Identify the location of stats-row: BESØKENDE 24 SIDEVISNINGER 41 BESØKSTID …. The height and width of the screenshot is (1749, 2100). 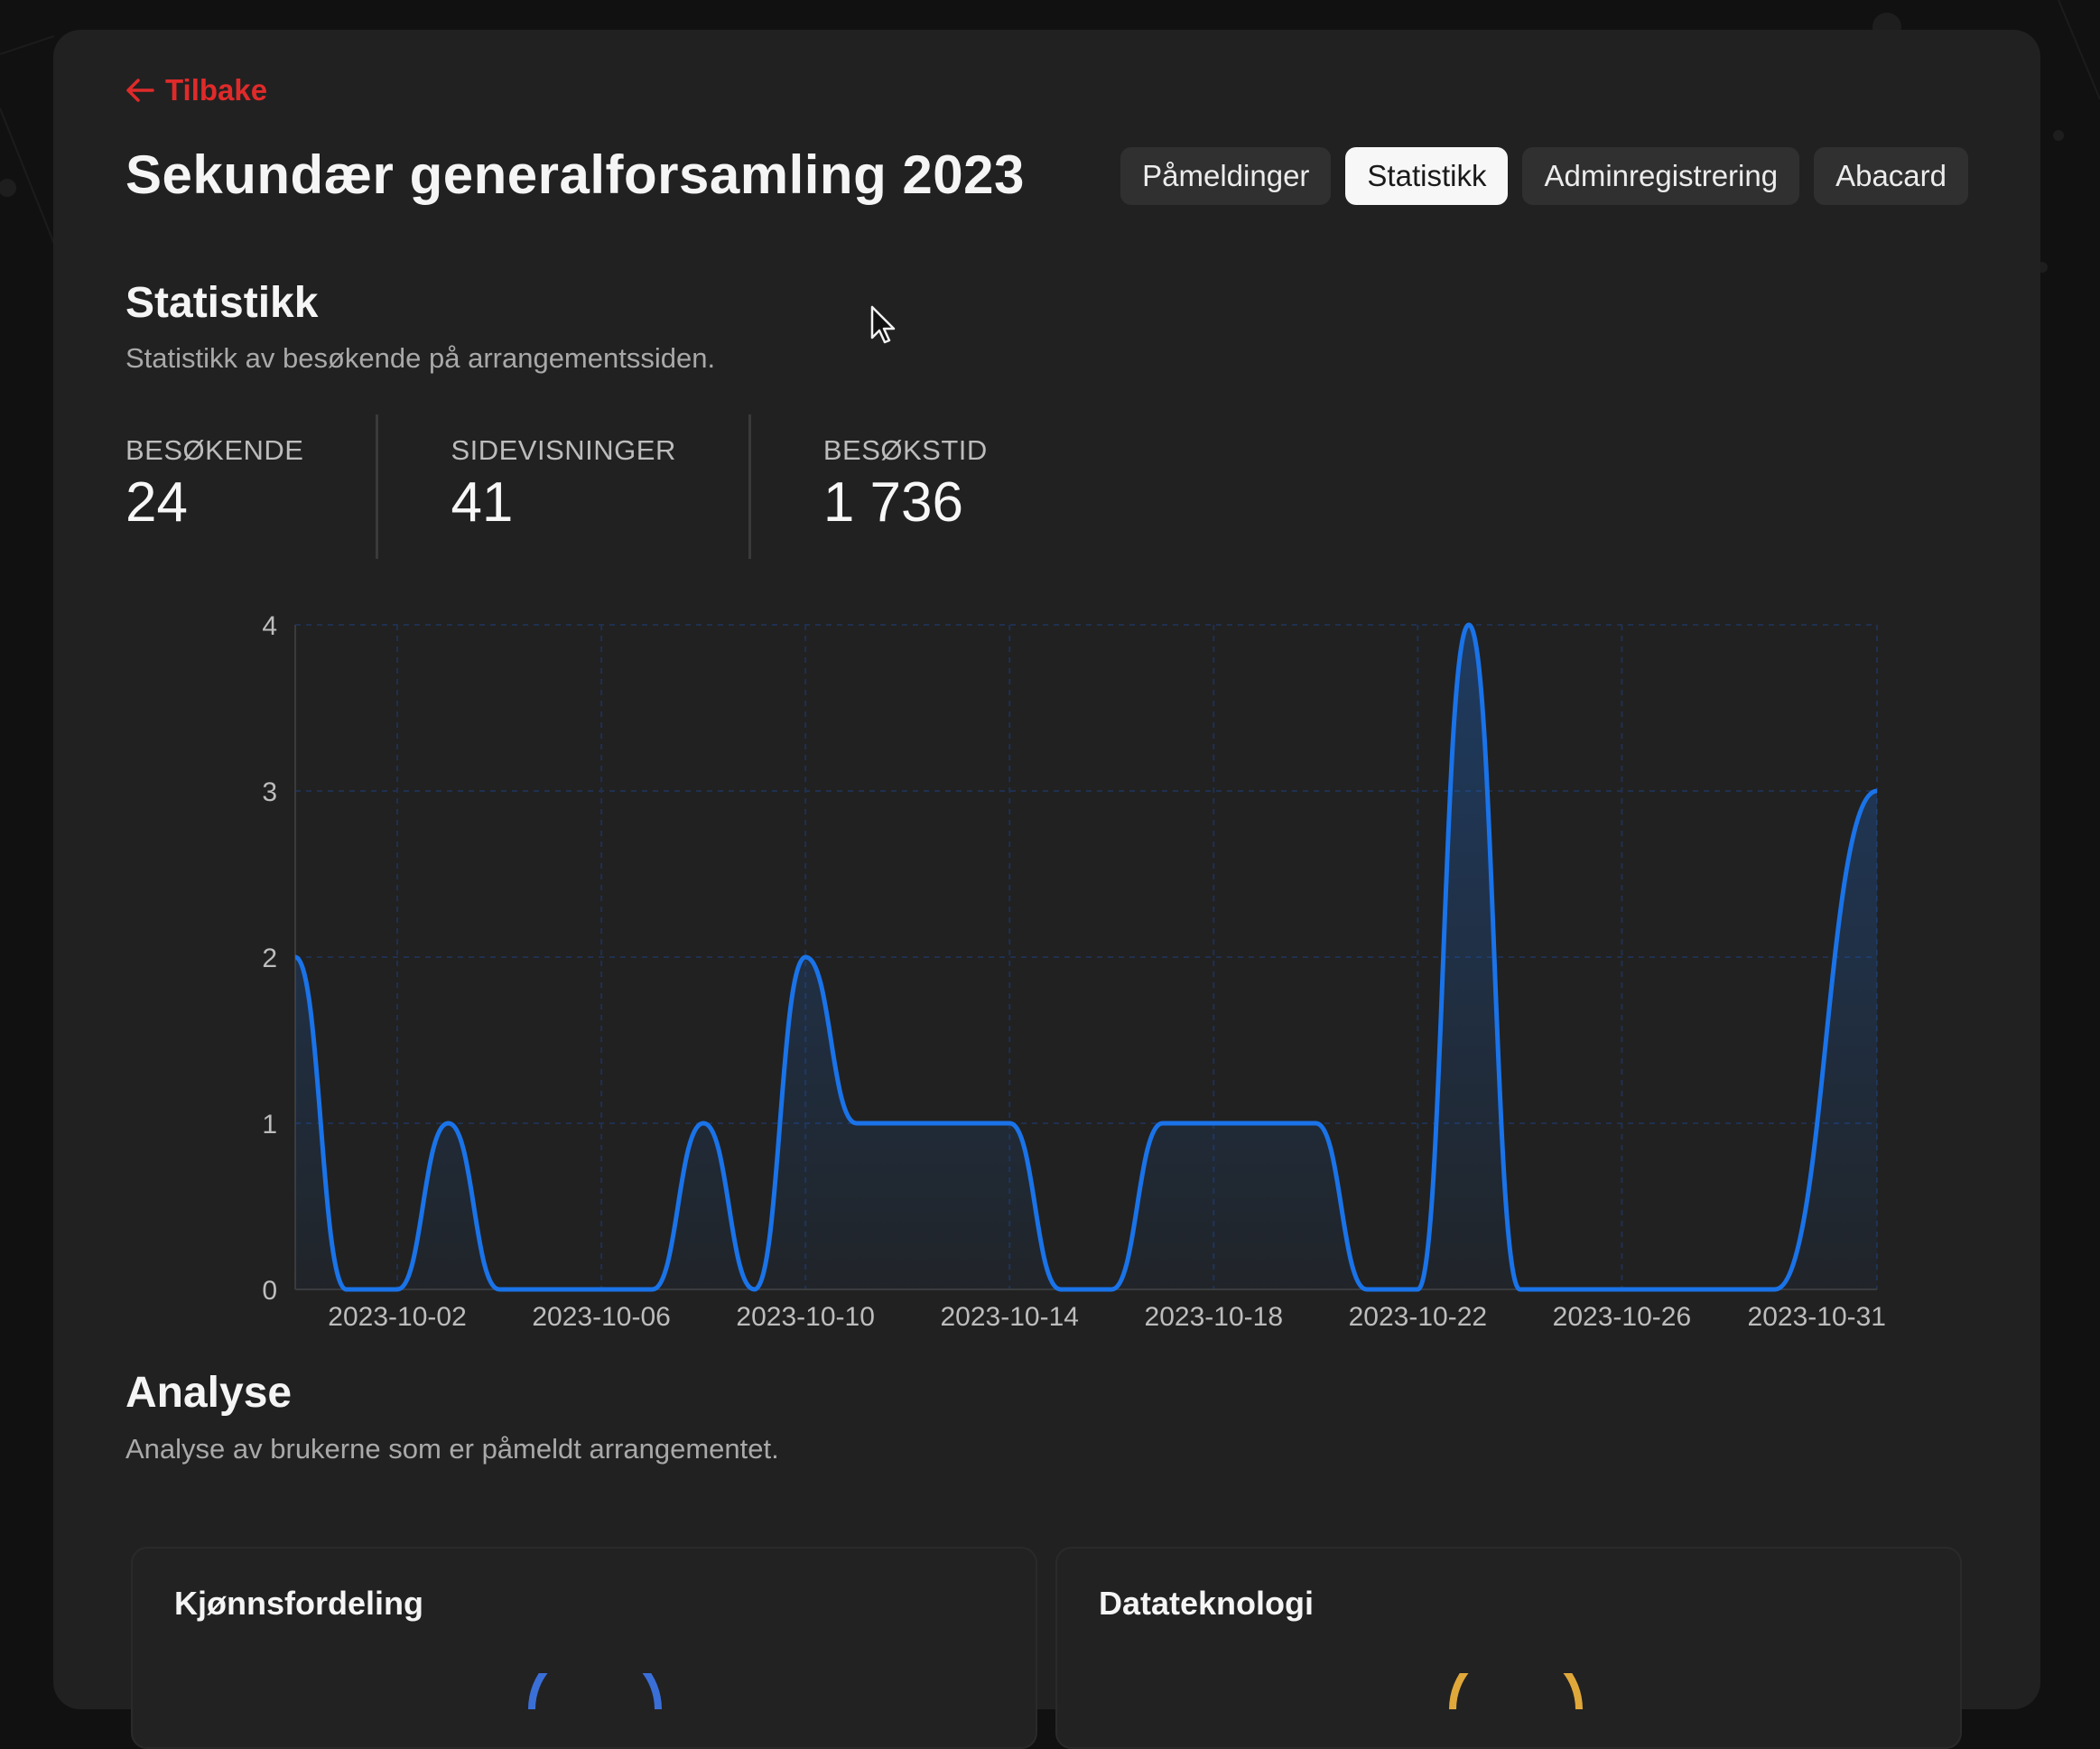
(628, 486).